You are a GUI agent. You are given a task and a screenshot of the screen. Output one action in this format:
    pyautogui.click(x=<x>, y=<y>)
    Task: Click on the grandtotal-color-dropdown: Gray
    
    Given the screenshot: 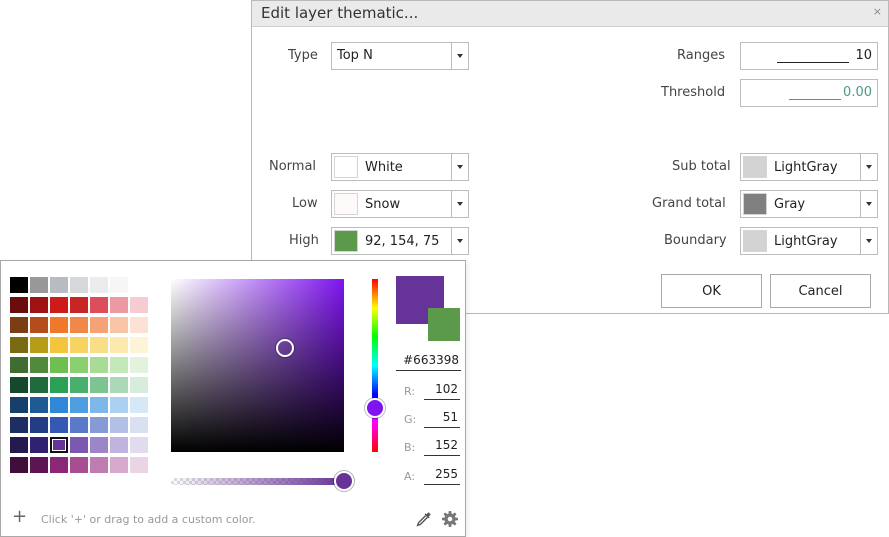 What is the action you would take?
    pyautogui.click(x=809, y=204)
    